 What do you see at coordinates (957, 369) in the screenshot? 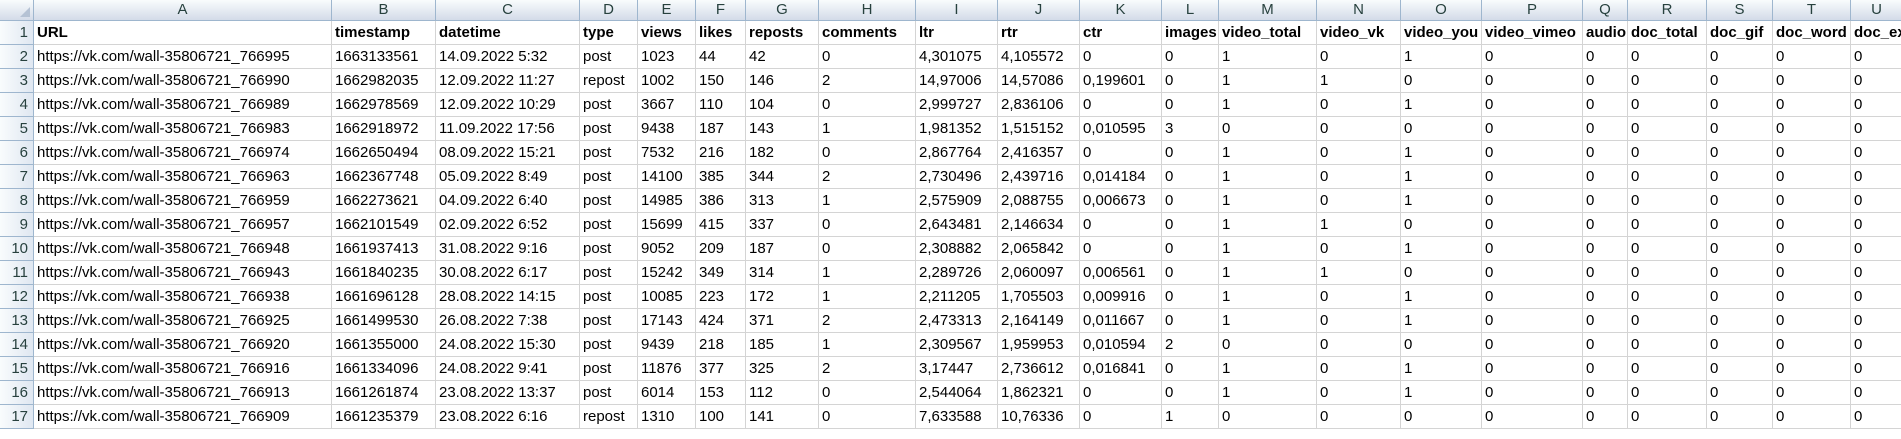
I see `table-cell: 3,17447` at bounding box center [957, 369].